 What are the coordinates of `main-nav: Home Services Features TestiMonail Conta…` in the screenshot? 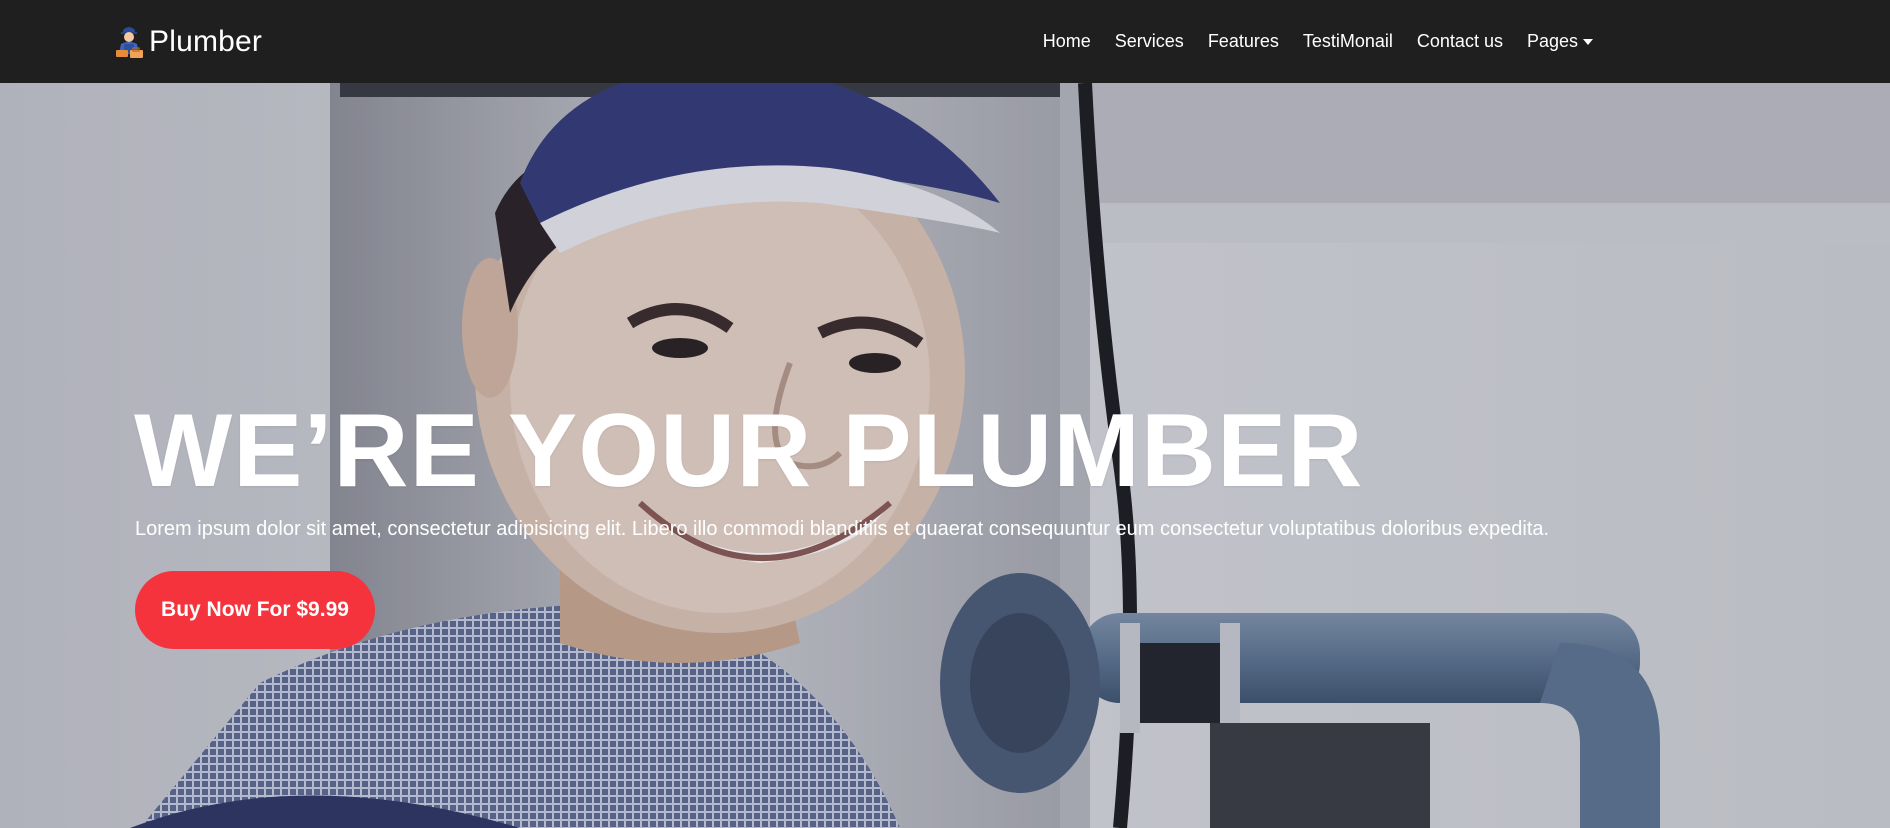 It's located at (1318, 41).